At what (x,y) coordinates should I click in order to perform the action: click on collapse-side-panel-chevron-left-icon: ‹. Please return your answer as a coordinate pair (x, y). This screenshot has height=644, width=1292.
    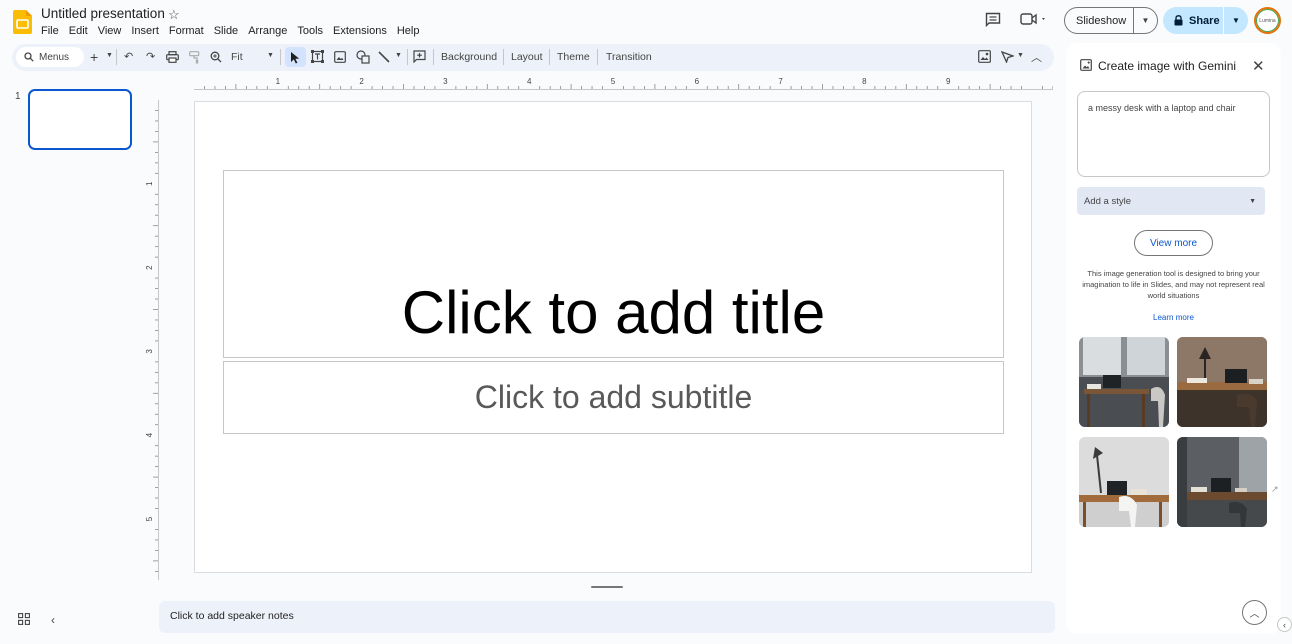
    Looking at the image, I should click on (1284, 624).